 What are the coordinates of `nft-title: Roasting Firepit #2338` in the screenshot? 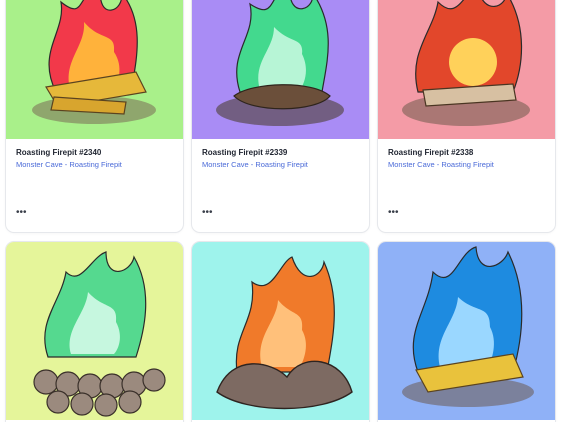 It's located at (430, 152).